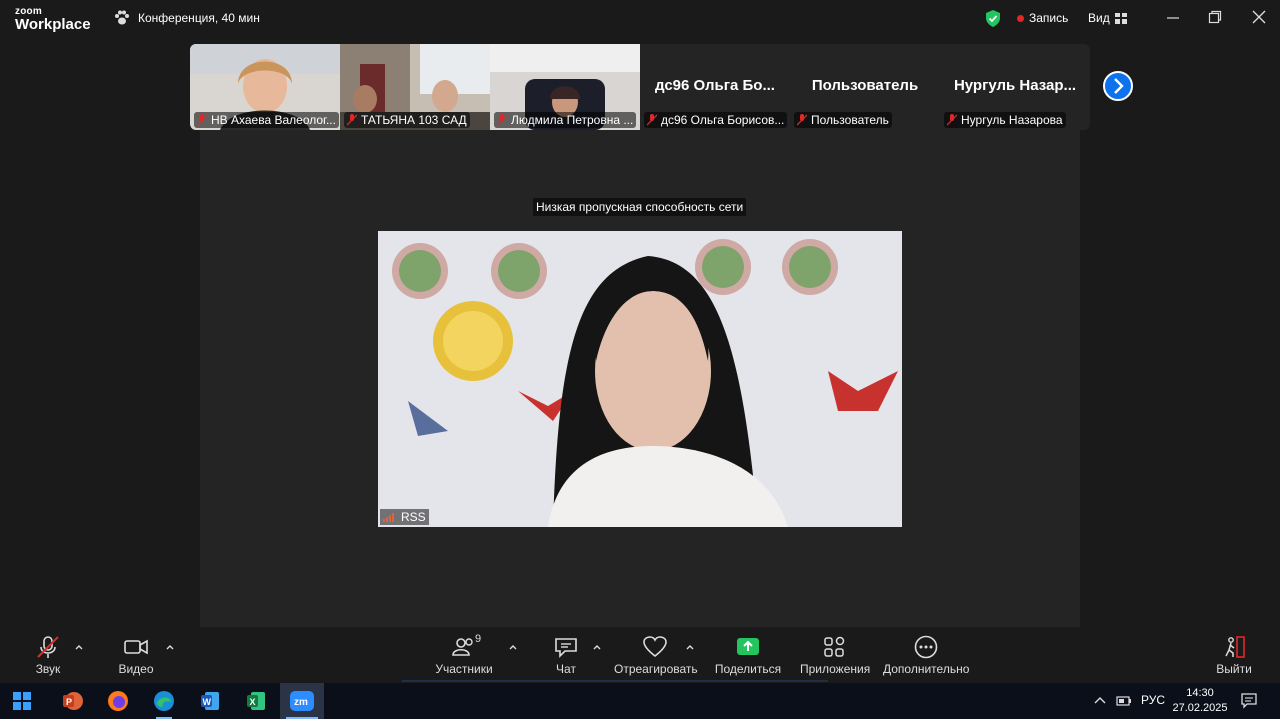  I want to click on battery-icon, so click(1124, 701).